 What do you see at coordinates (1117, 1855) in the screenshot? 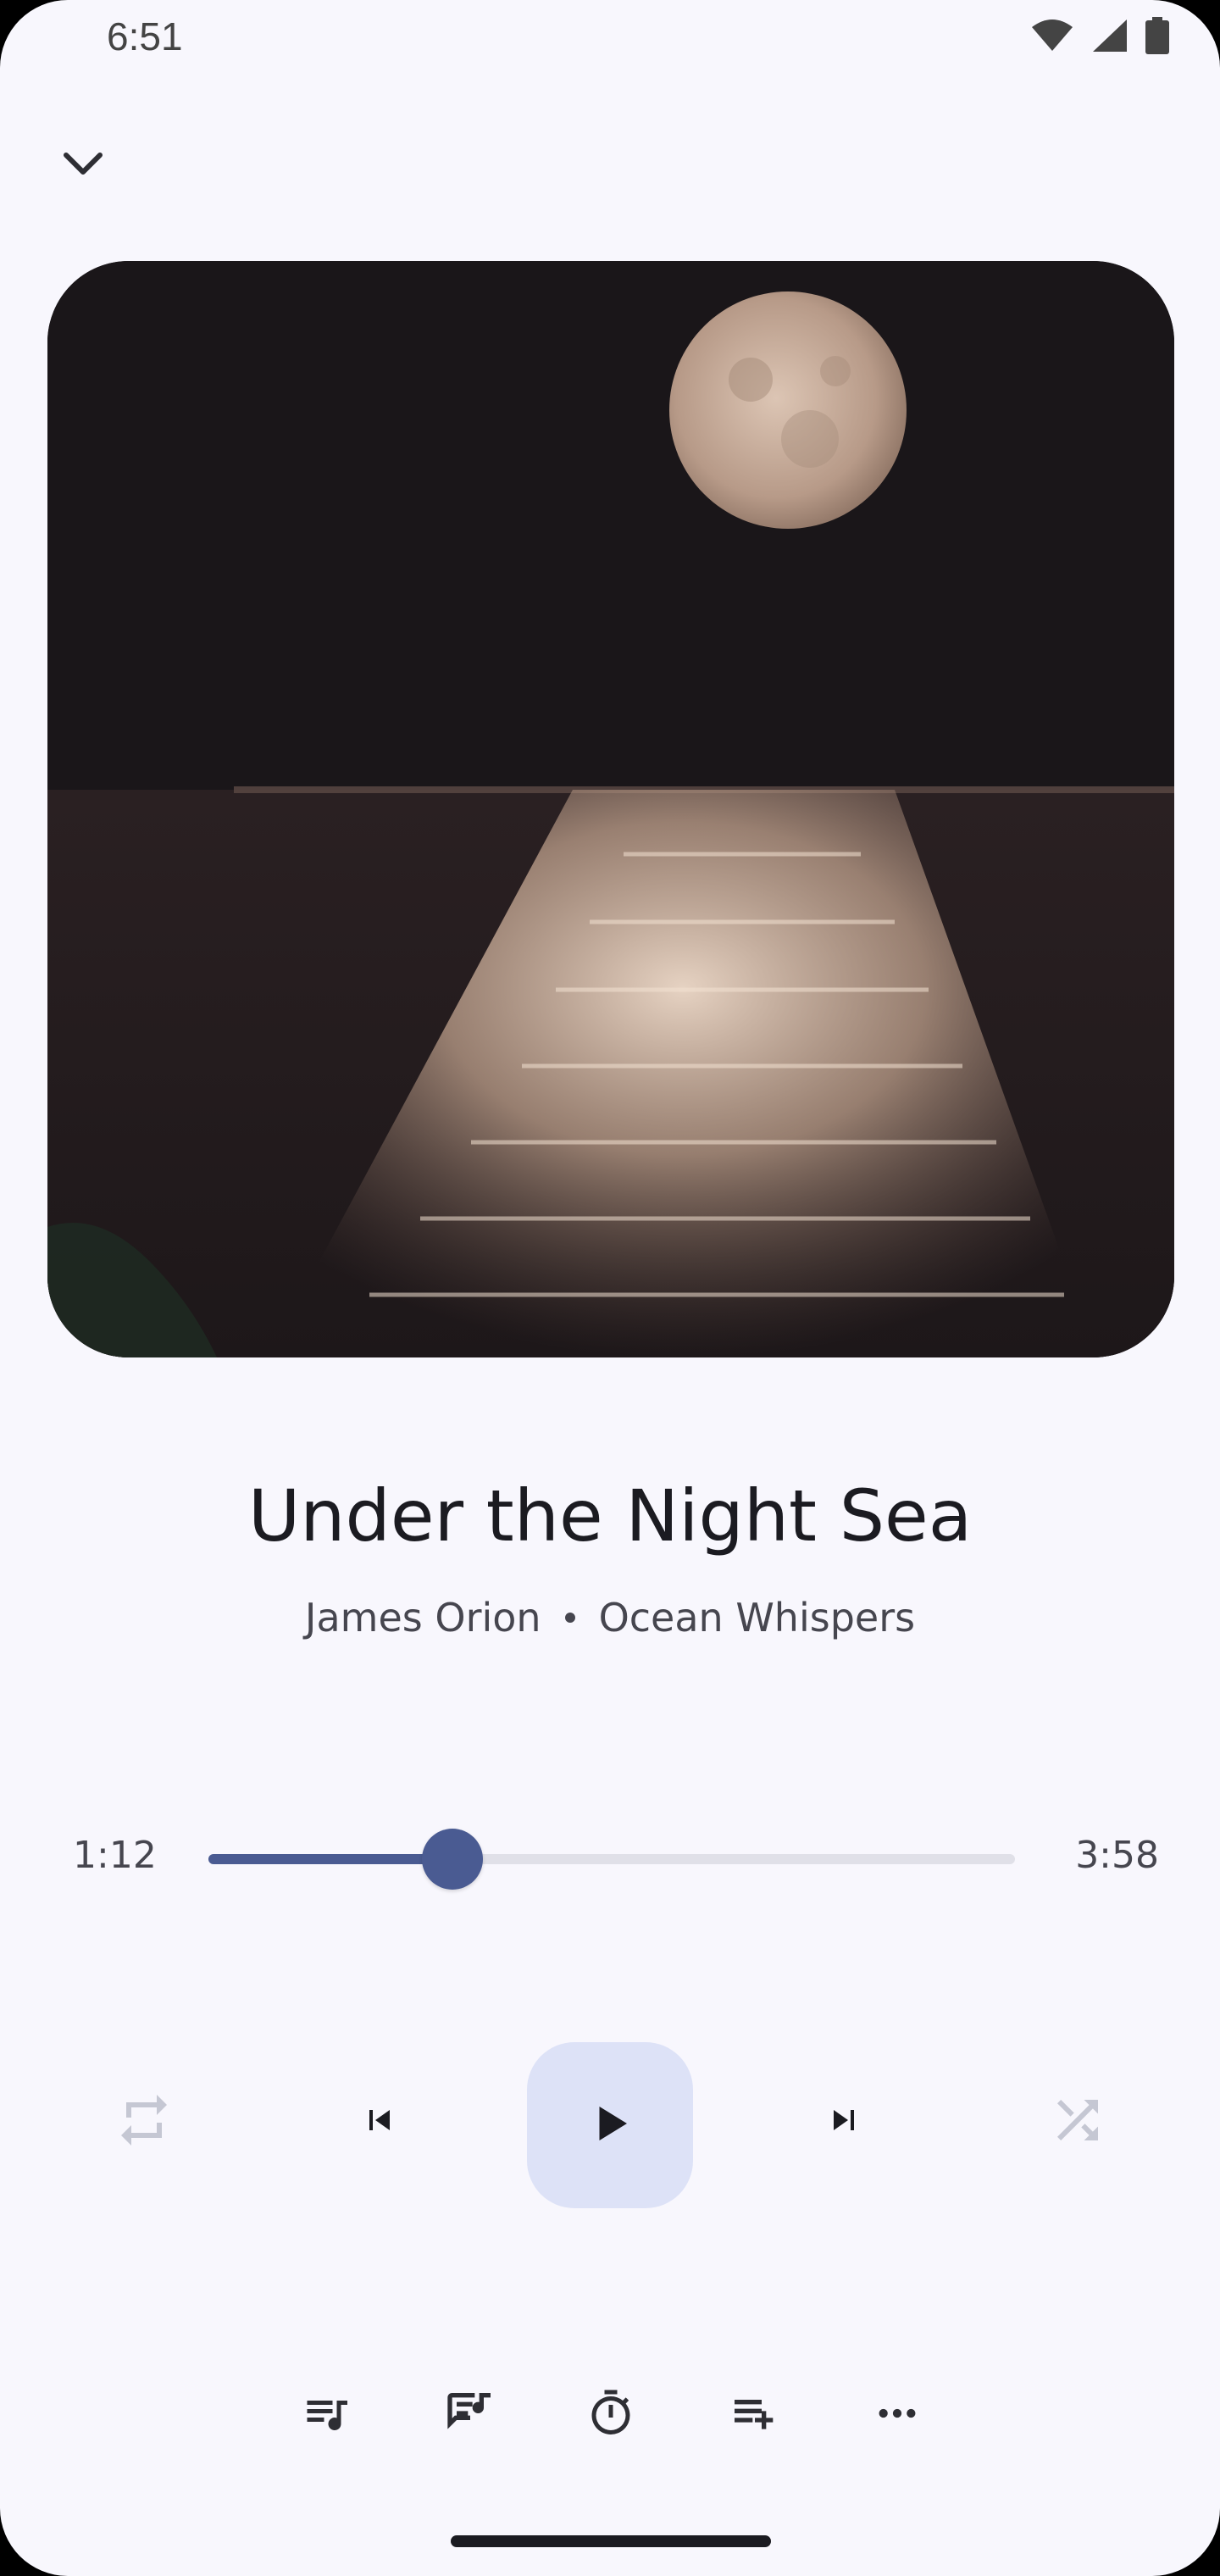
I see `total-time: 3:58` at bounding box center [1117, 1855].